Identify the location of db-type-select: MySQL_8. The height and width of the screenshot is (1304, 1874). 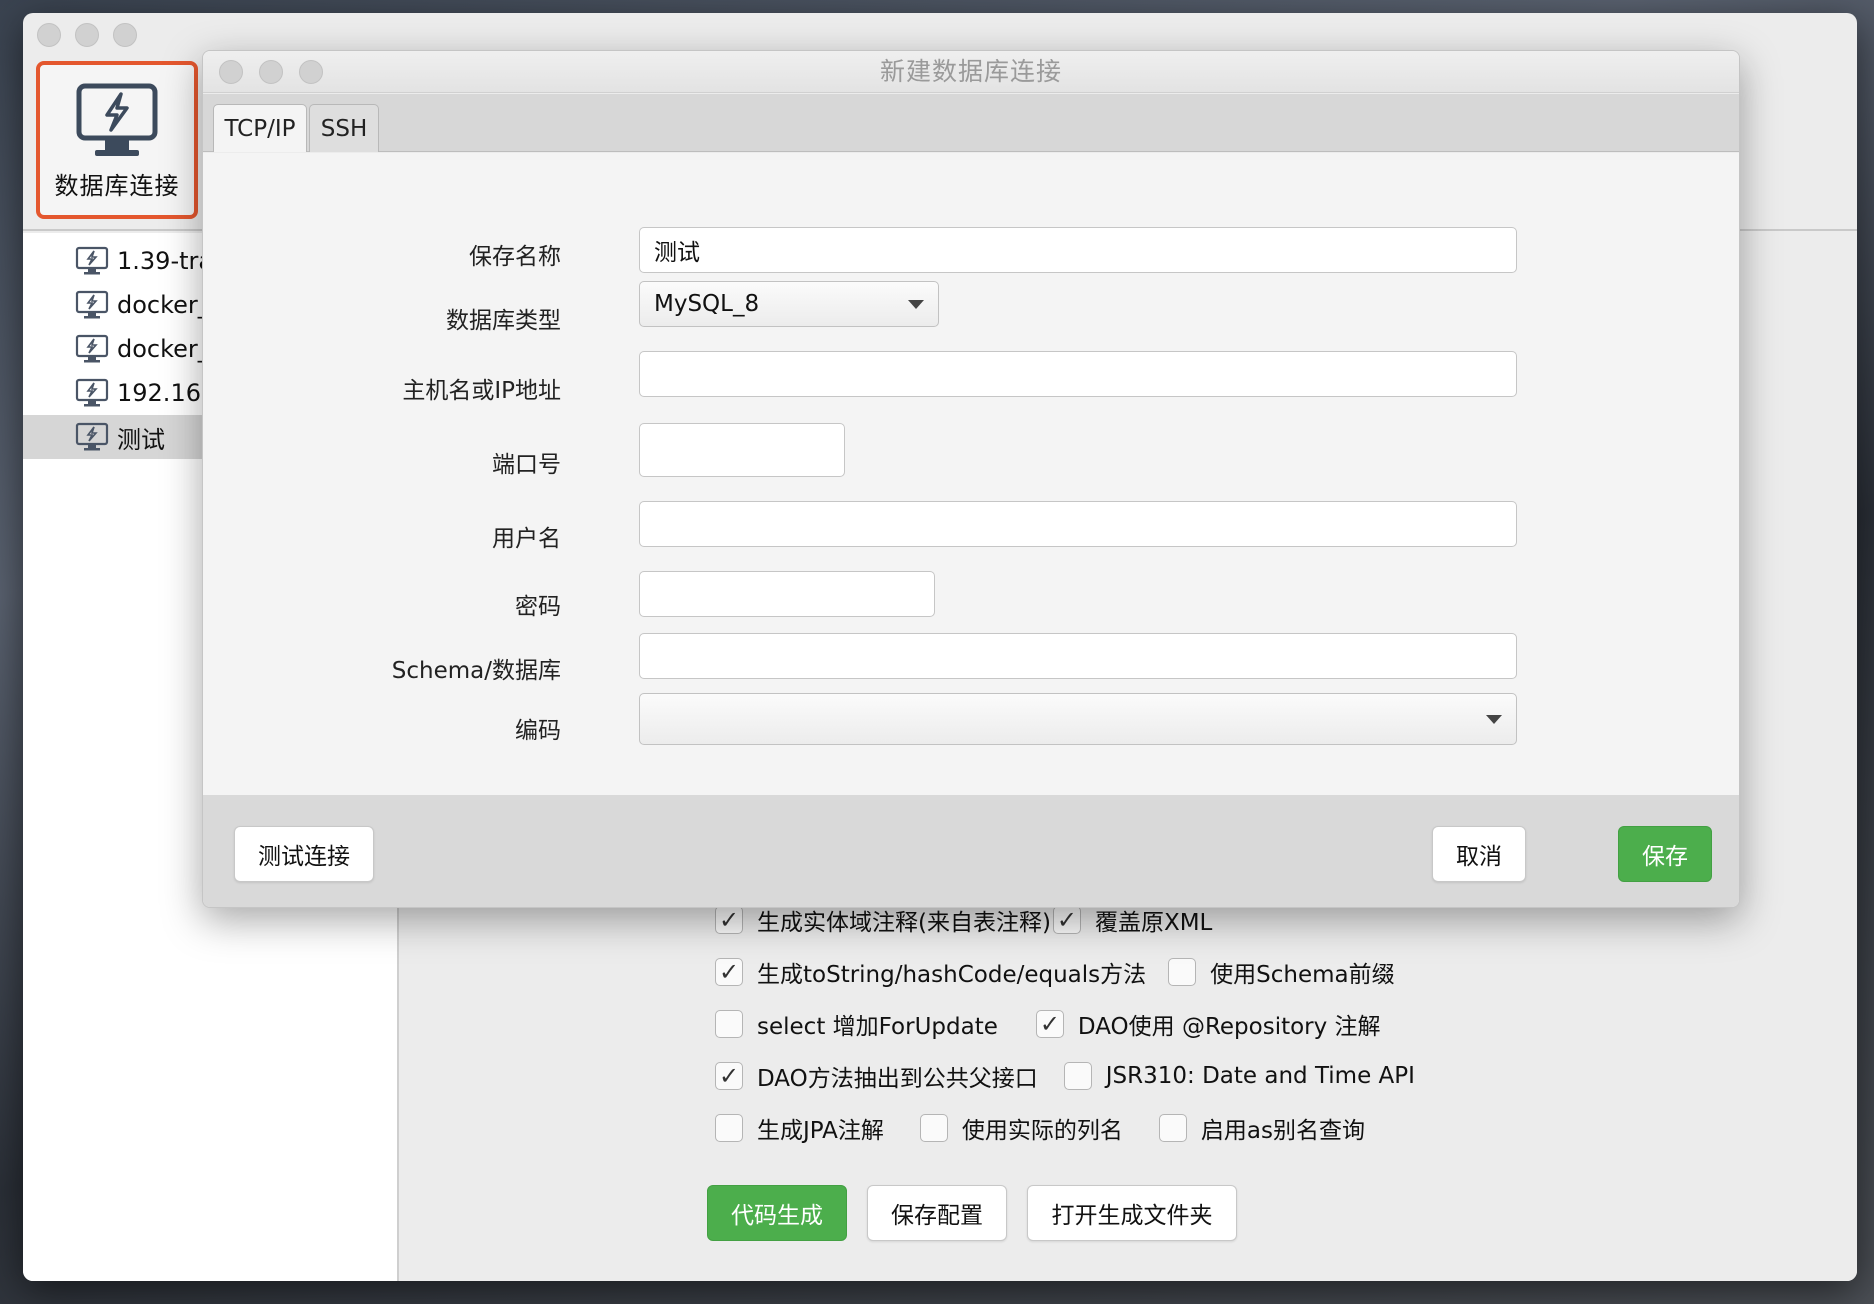
(789, 304).